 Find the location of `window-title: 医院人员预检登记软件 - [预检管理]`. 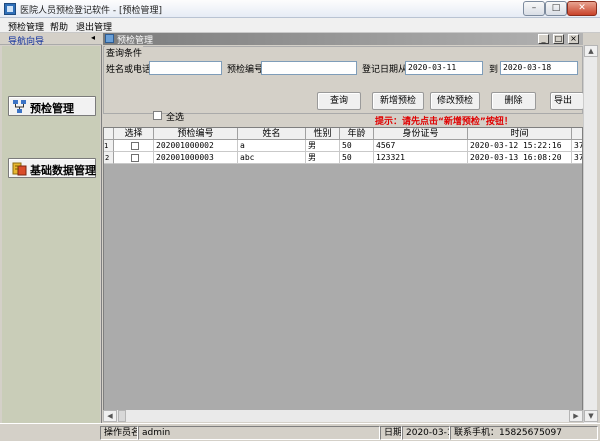

window-title: 医院人员预检登记软件 - [预检管理] is located at coordinates (91, 11).